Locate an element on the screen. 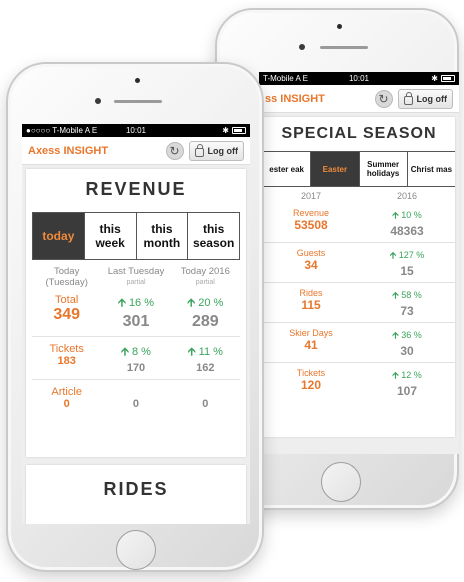 This screenshot has width=464, height=582. section-title: REVENUE is located at coordinates (136, 189).